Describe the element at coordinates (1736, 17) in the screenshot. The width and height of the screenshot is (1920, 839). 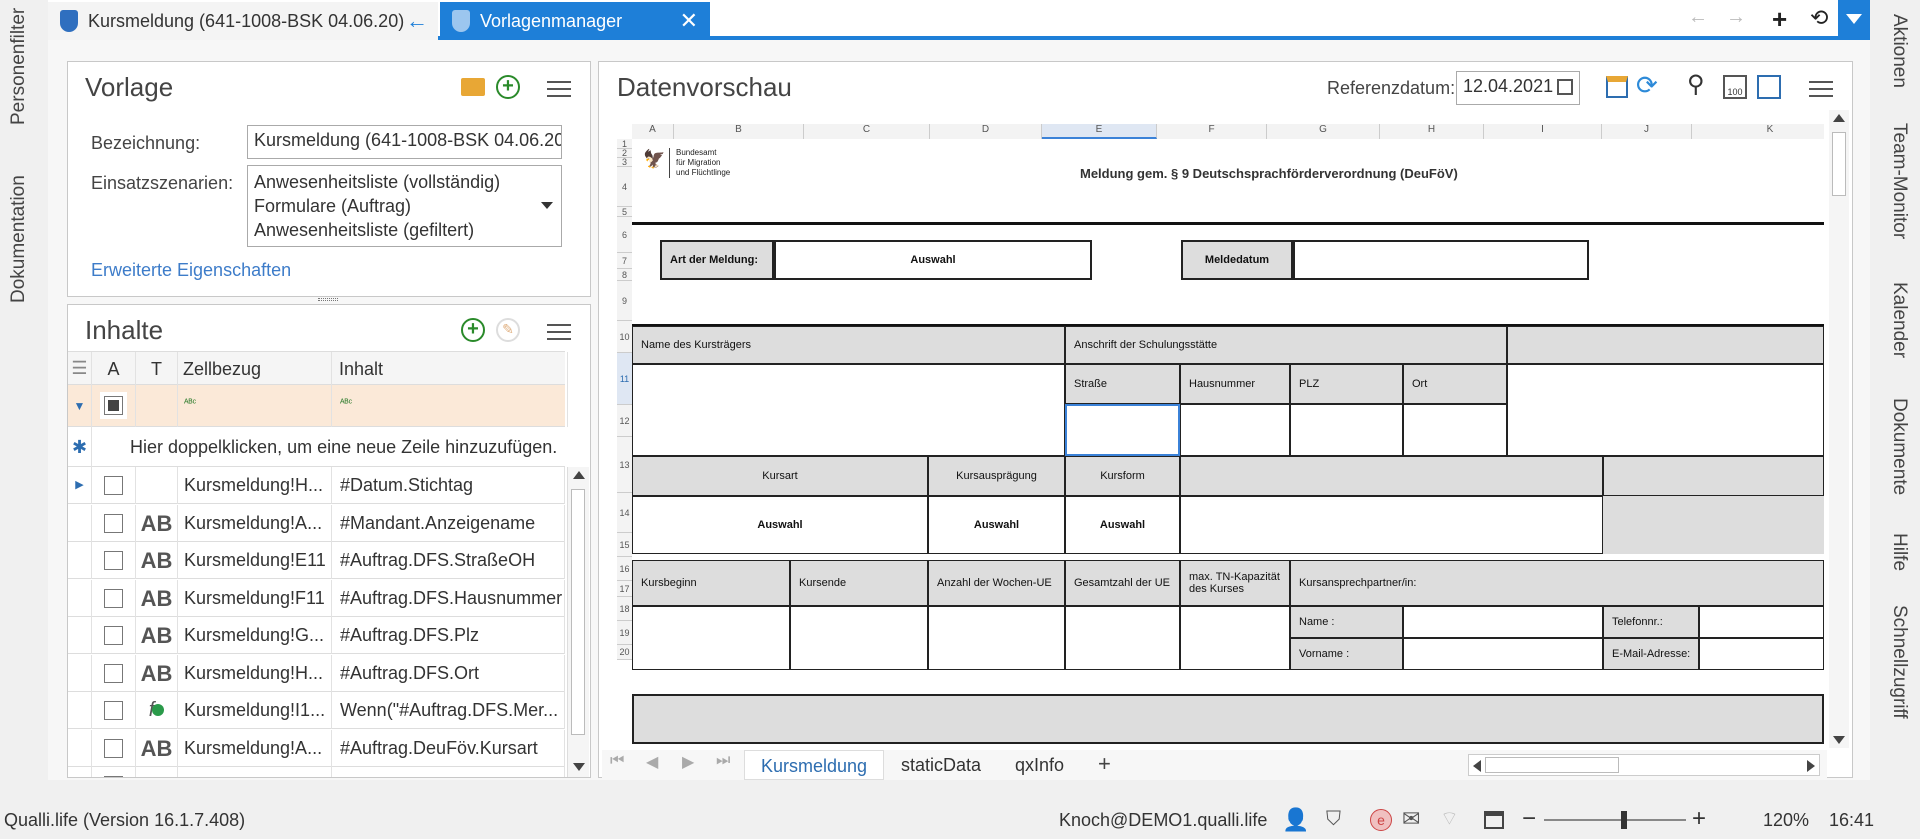
I see `forward-icon: →` at that location.